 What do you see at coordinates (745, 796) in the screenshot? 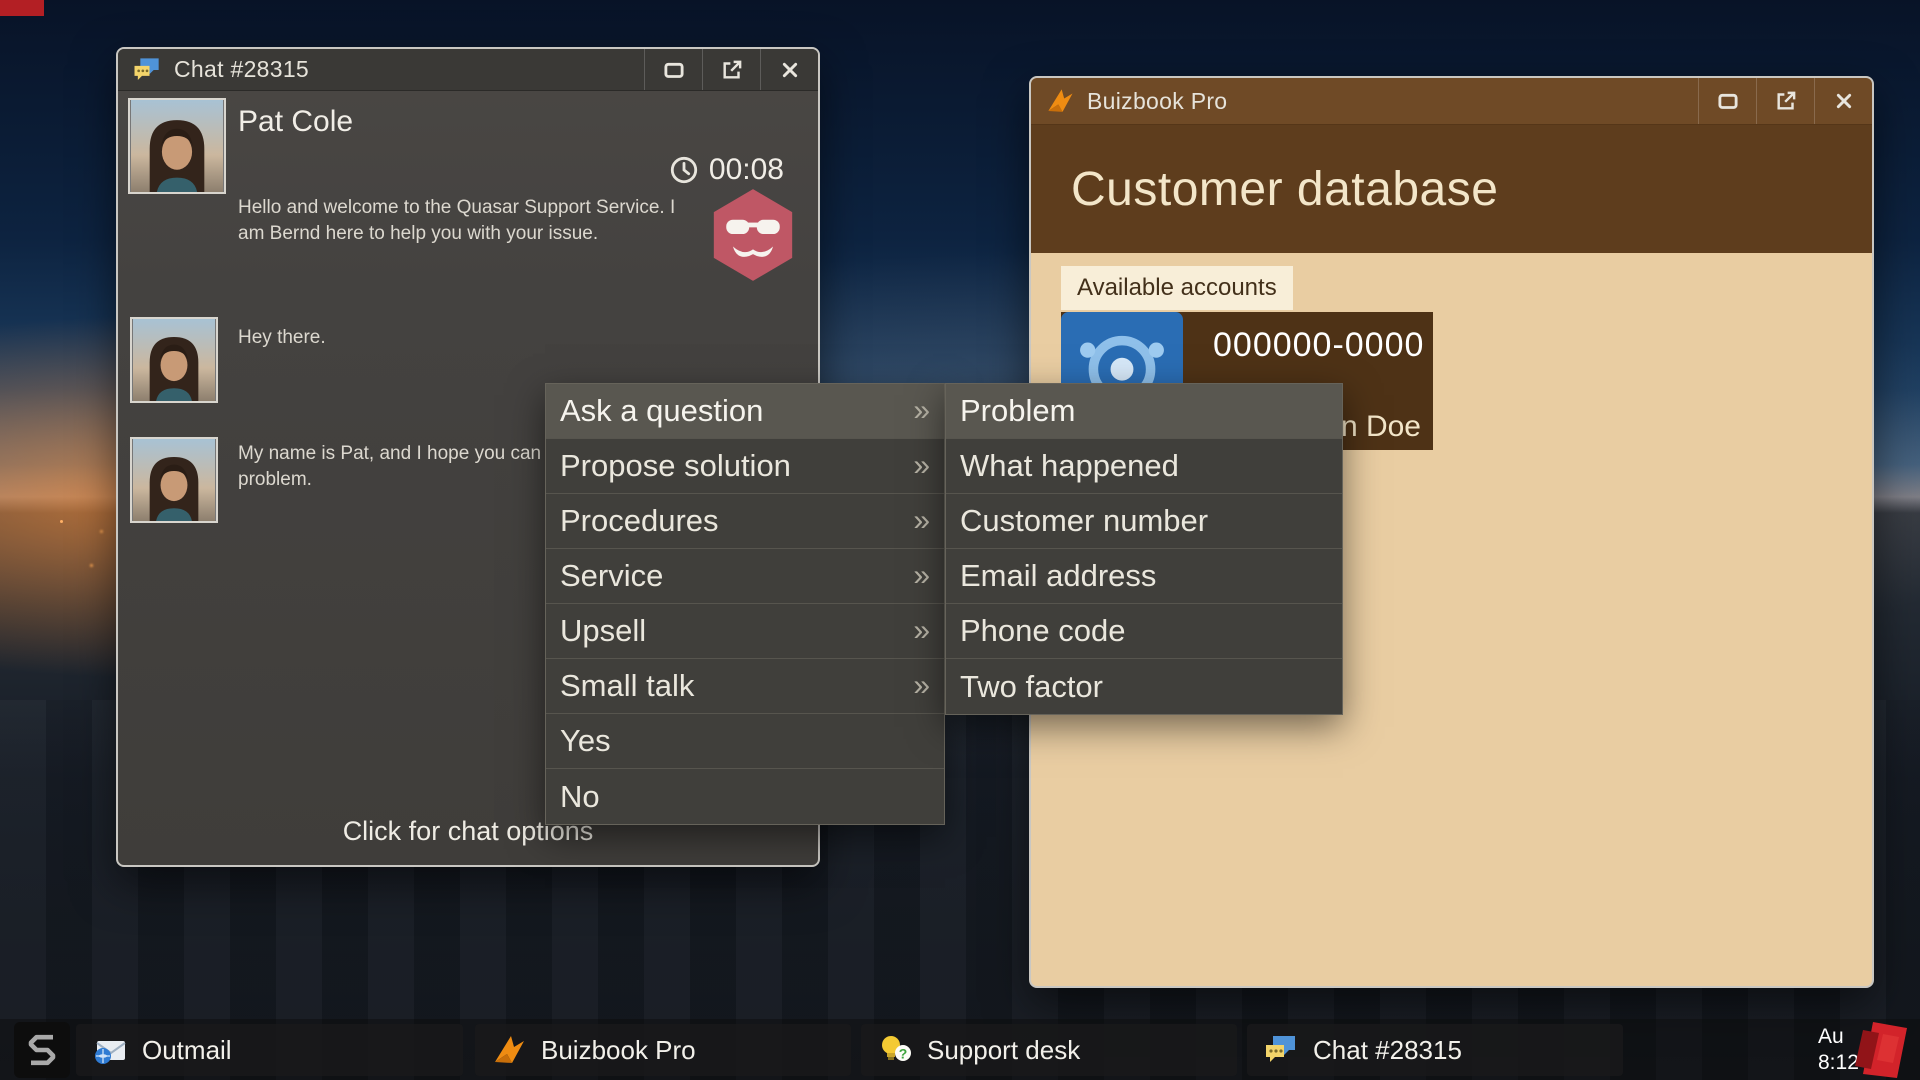
I see `menu-item-no: No` at bounding box center [745, 796].